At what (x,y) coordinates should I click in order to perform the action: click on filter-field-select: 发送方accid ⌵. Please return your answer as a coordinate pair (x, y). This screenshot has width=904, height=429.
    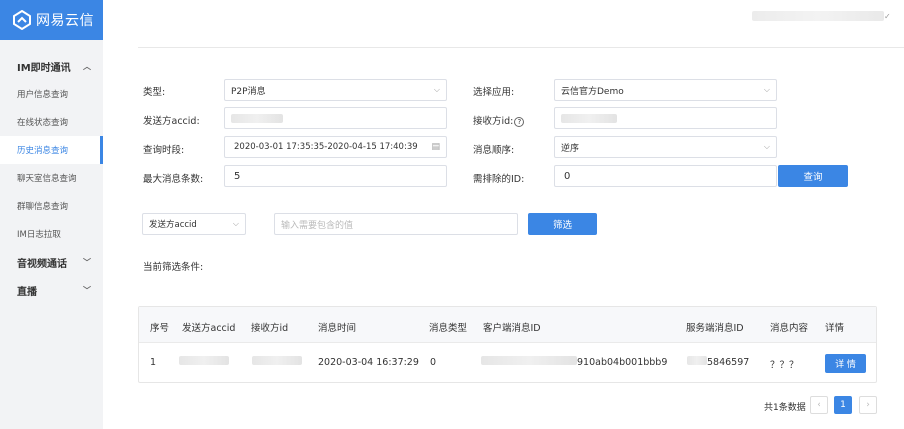
    Looking at the image, I should click on (194, 224).